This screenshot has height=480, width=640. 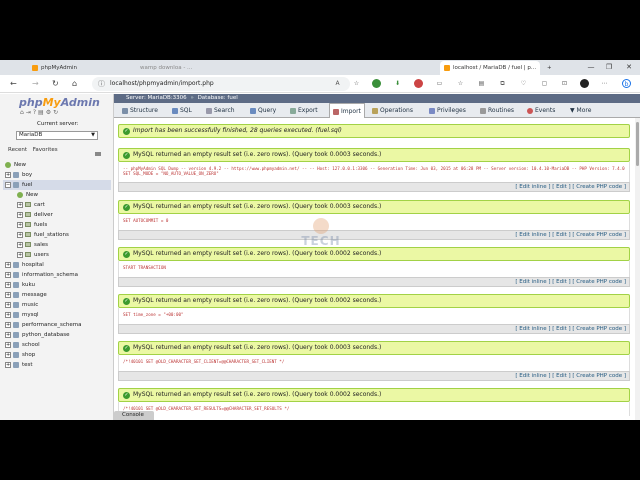 I want to click on menu-sql: SQL, so click(x=182, y=110).